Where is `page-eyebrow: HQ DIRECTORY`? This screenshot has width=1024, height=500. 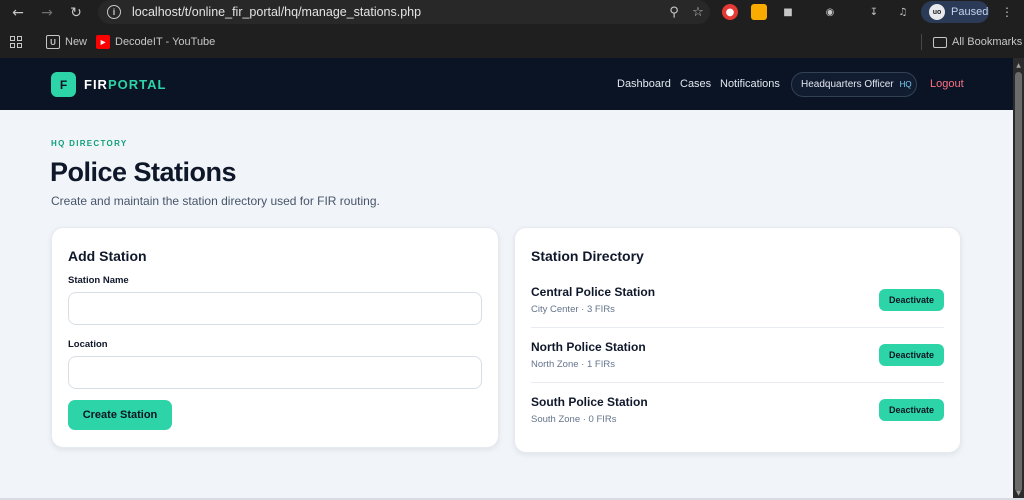
page-eyebrow: HQ DIRECTORY is located at coordinates (89, 143).